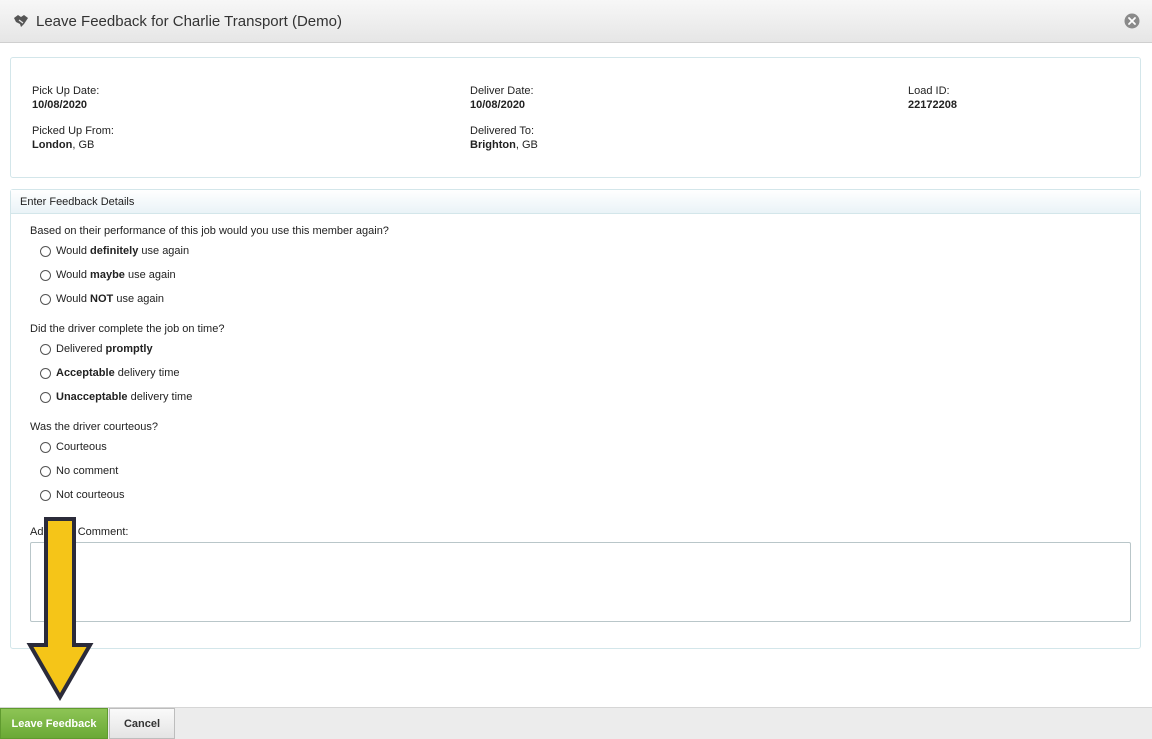 The height and width of the screenshot is (739, 1152). I want to click on radio-on-time-promptly: Delivered promptly, so click(96, 349).